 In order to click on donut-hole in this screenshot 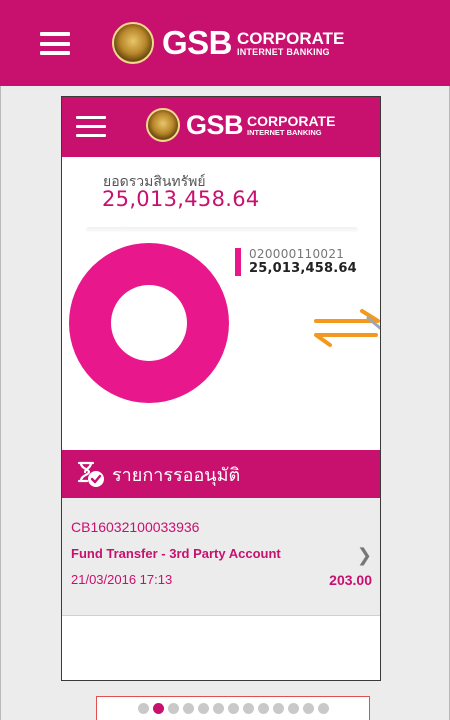, I will do `click(149, 323)`.